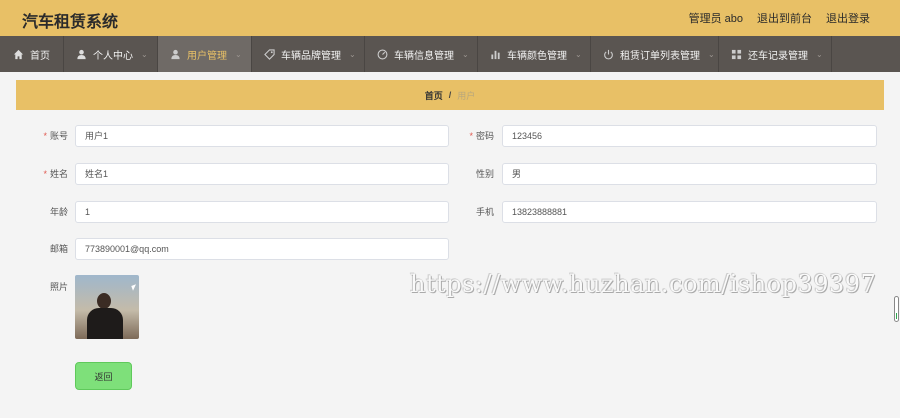  Describe the element at coordinates (58, 287) in the screenshot. I see `photo-label: 照片` at that location.